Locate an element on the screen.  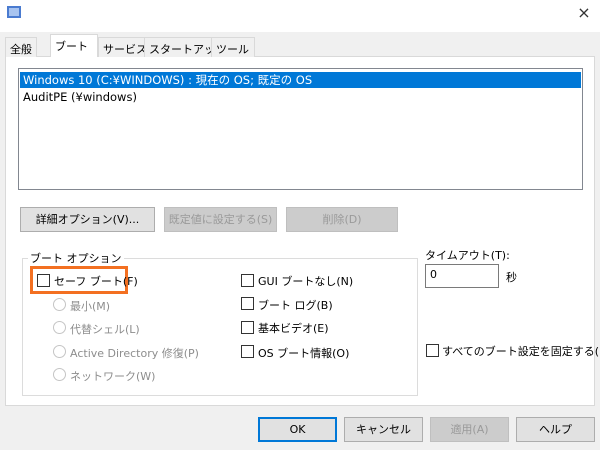
boot-log-label: ブート ログ(B) is located at coordinates (295, 305).